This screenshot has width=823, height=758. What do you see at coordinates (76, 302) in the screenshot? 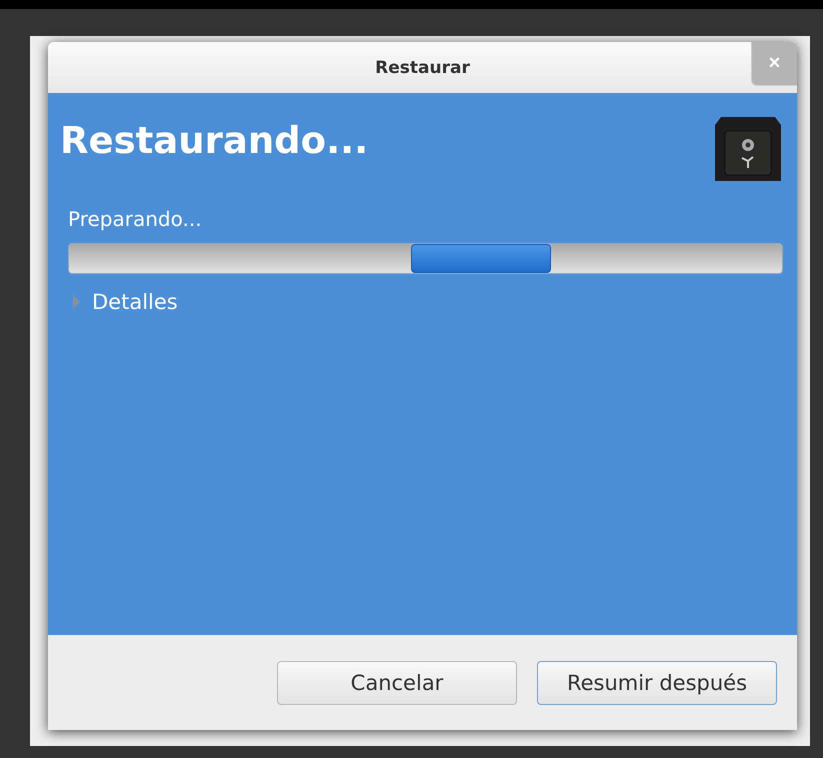
I see `expander-arrow-icon` at bounding box center [76, 302].